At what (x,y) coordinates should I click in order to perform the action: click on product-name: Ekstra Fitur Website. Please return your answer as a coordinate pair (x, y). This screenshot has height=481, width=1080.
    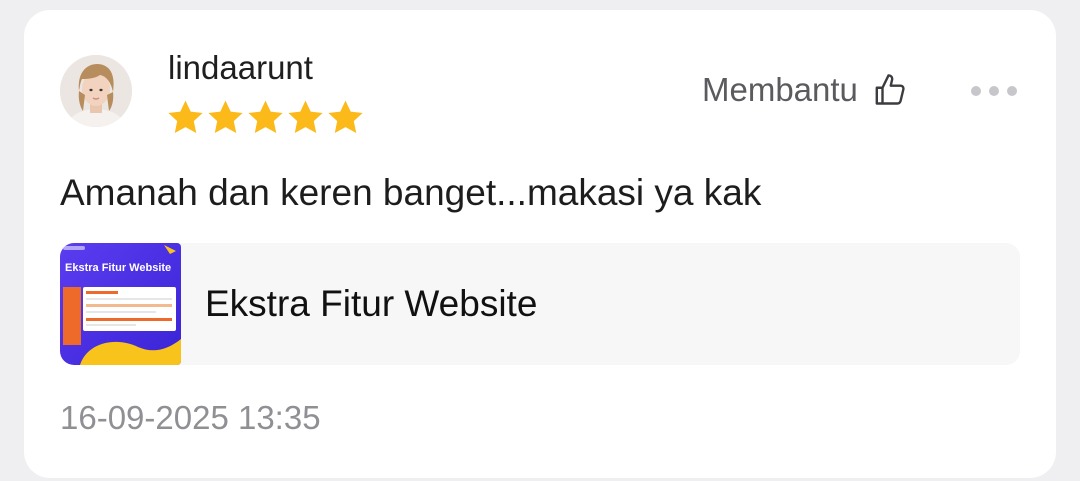
    Looking at the image, I should click on (371, 303).